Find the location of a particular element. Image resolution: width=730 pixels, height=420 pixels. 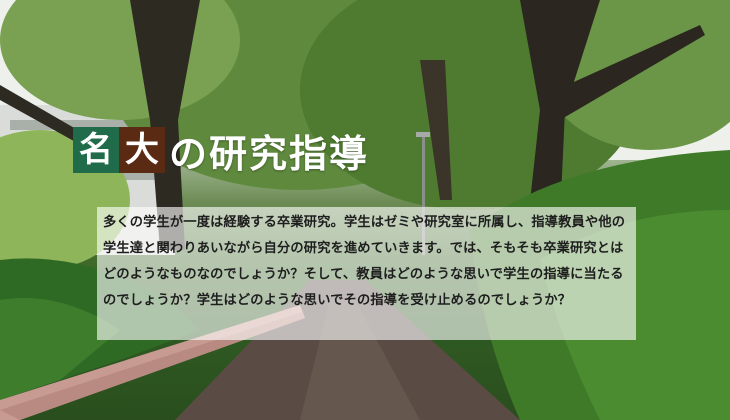

page-title: 名 大 の研究指導 is located at coordinates (221, 150).